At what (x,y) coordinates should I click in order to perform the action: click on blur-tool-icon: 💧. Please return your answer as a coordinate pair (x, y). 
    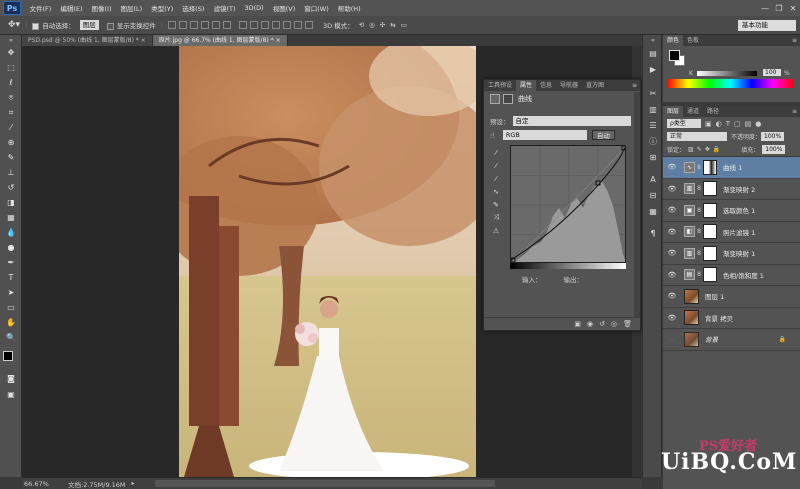
    Looking at the image, I should click on (11, 232).